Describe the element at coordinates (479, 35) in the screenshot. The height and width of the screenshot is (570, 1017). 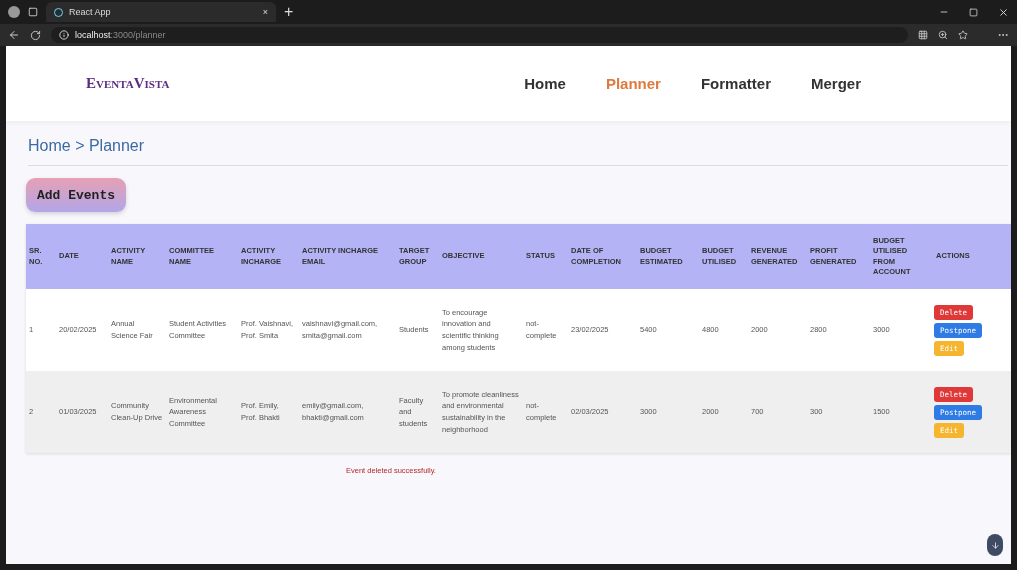
I see `address-bar: localhost:3000/planner` at that location.